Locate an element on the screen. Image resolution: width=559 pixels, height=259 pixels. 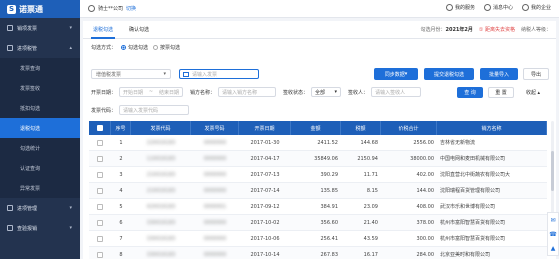
scrollbar-thumb is located at coordinates (552, 171).